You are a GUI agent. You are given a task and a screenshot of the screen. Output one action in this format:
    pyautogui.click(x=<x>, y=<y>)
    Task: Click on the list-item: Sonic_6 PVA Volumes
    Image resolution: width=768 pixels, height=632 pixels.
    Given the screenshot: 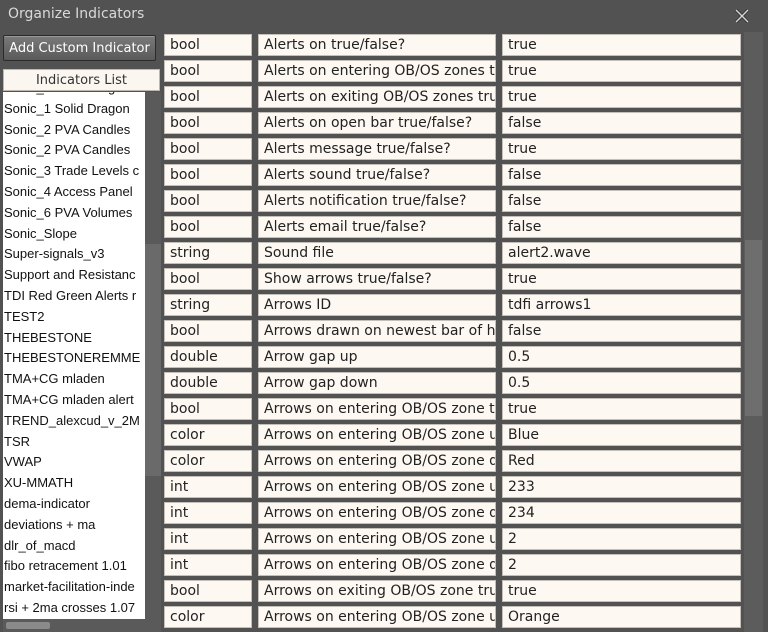 What is the action you would take?
    pyautogui.click(x=74, y=213)
    